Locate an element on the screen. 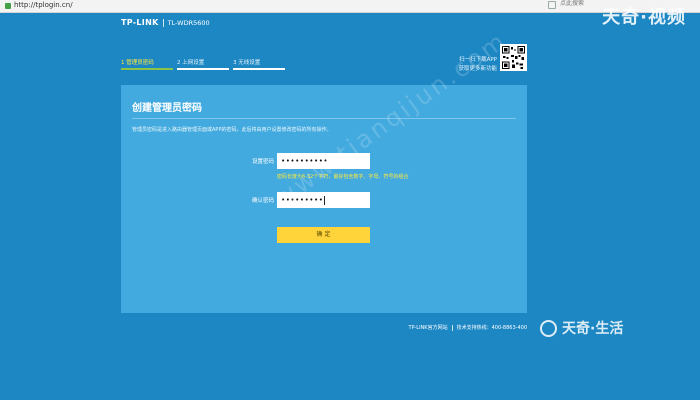 Image resolution: width=700 pixels, height=400 pixels. bottom-watermark: 天奇·生活 is located at coordinates (581, 328).